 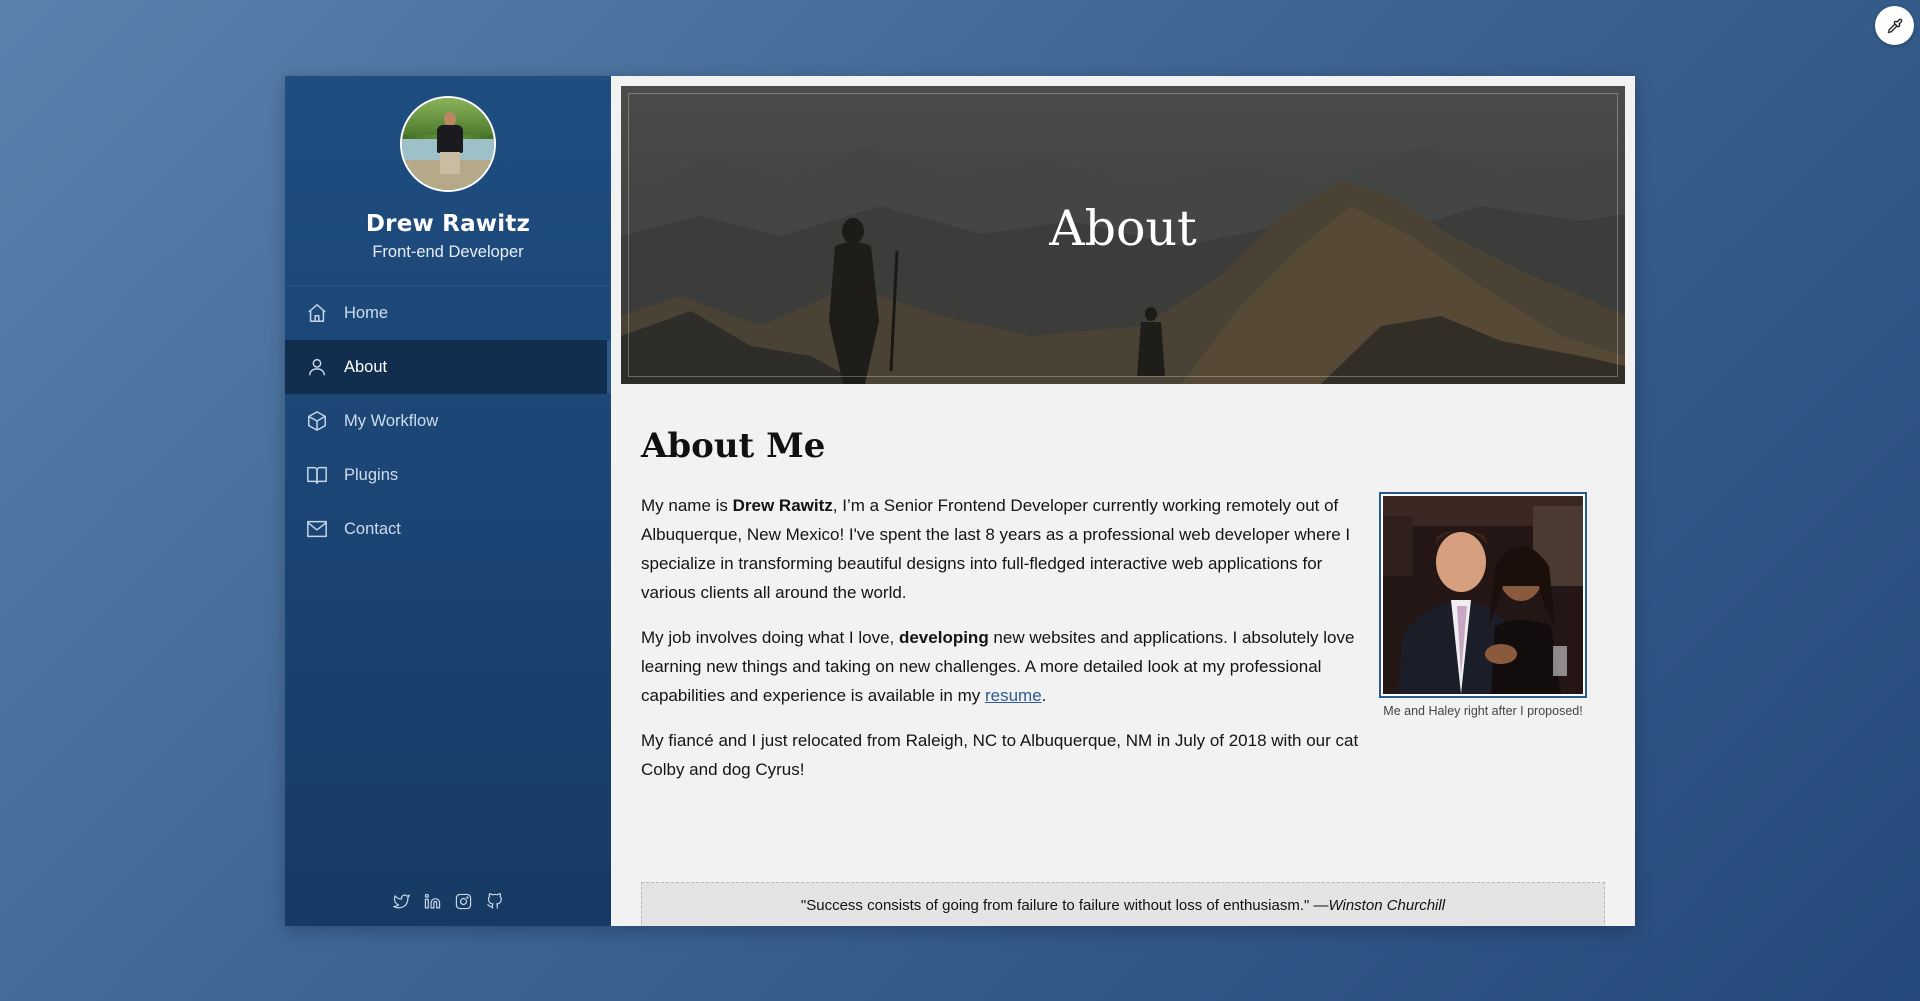 What do you see at coordinates (317, 367) in the screenshot?
I see `user-icon` at bounding box center [317, 367].